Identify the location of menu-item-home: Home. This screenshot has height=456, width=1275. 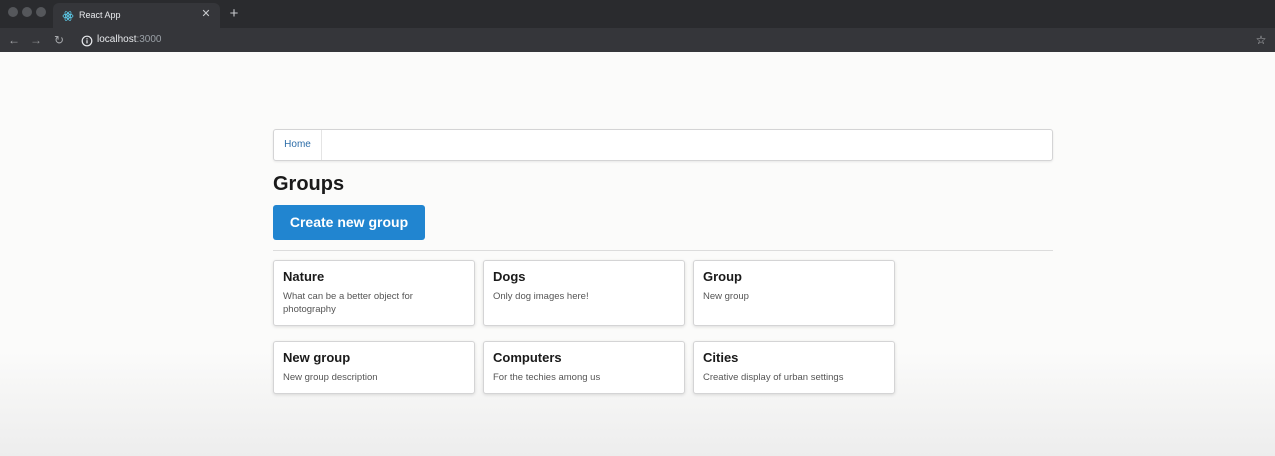
(298, 145).